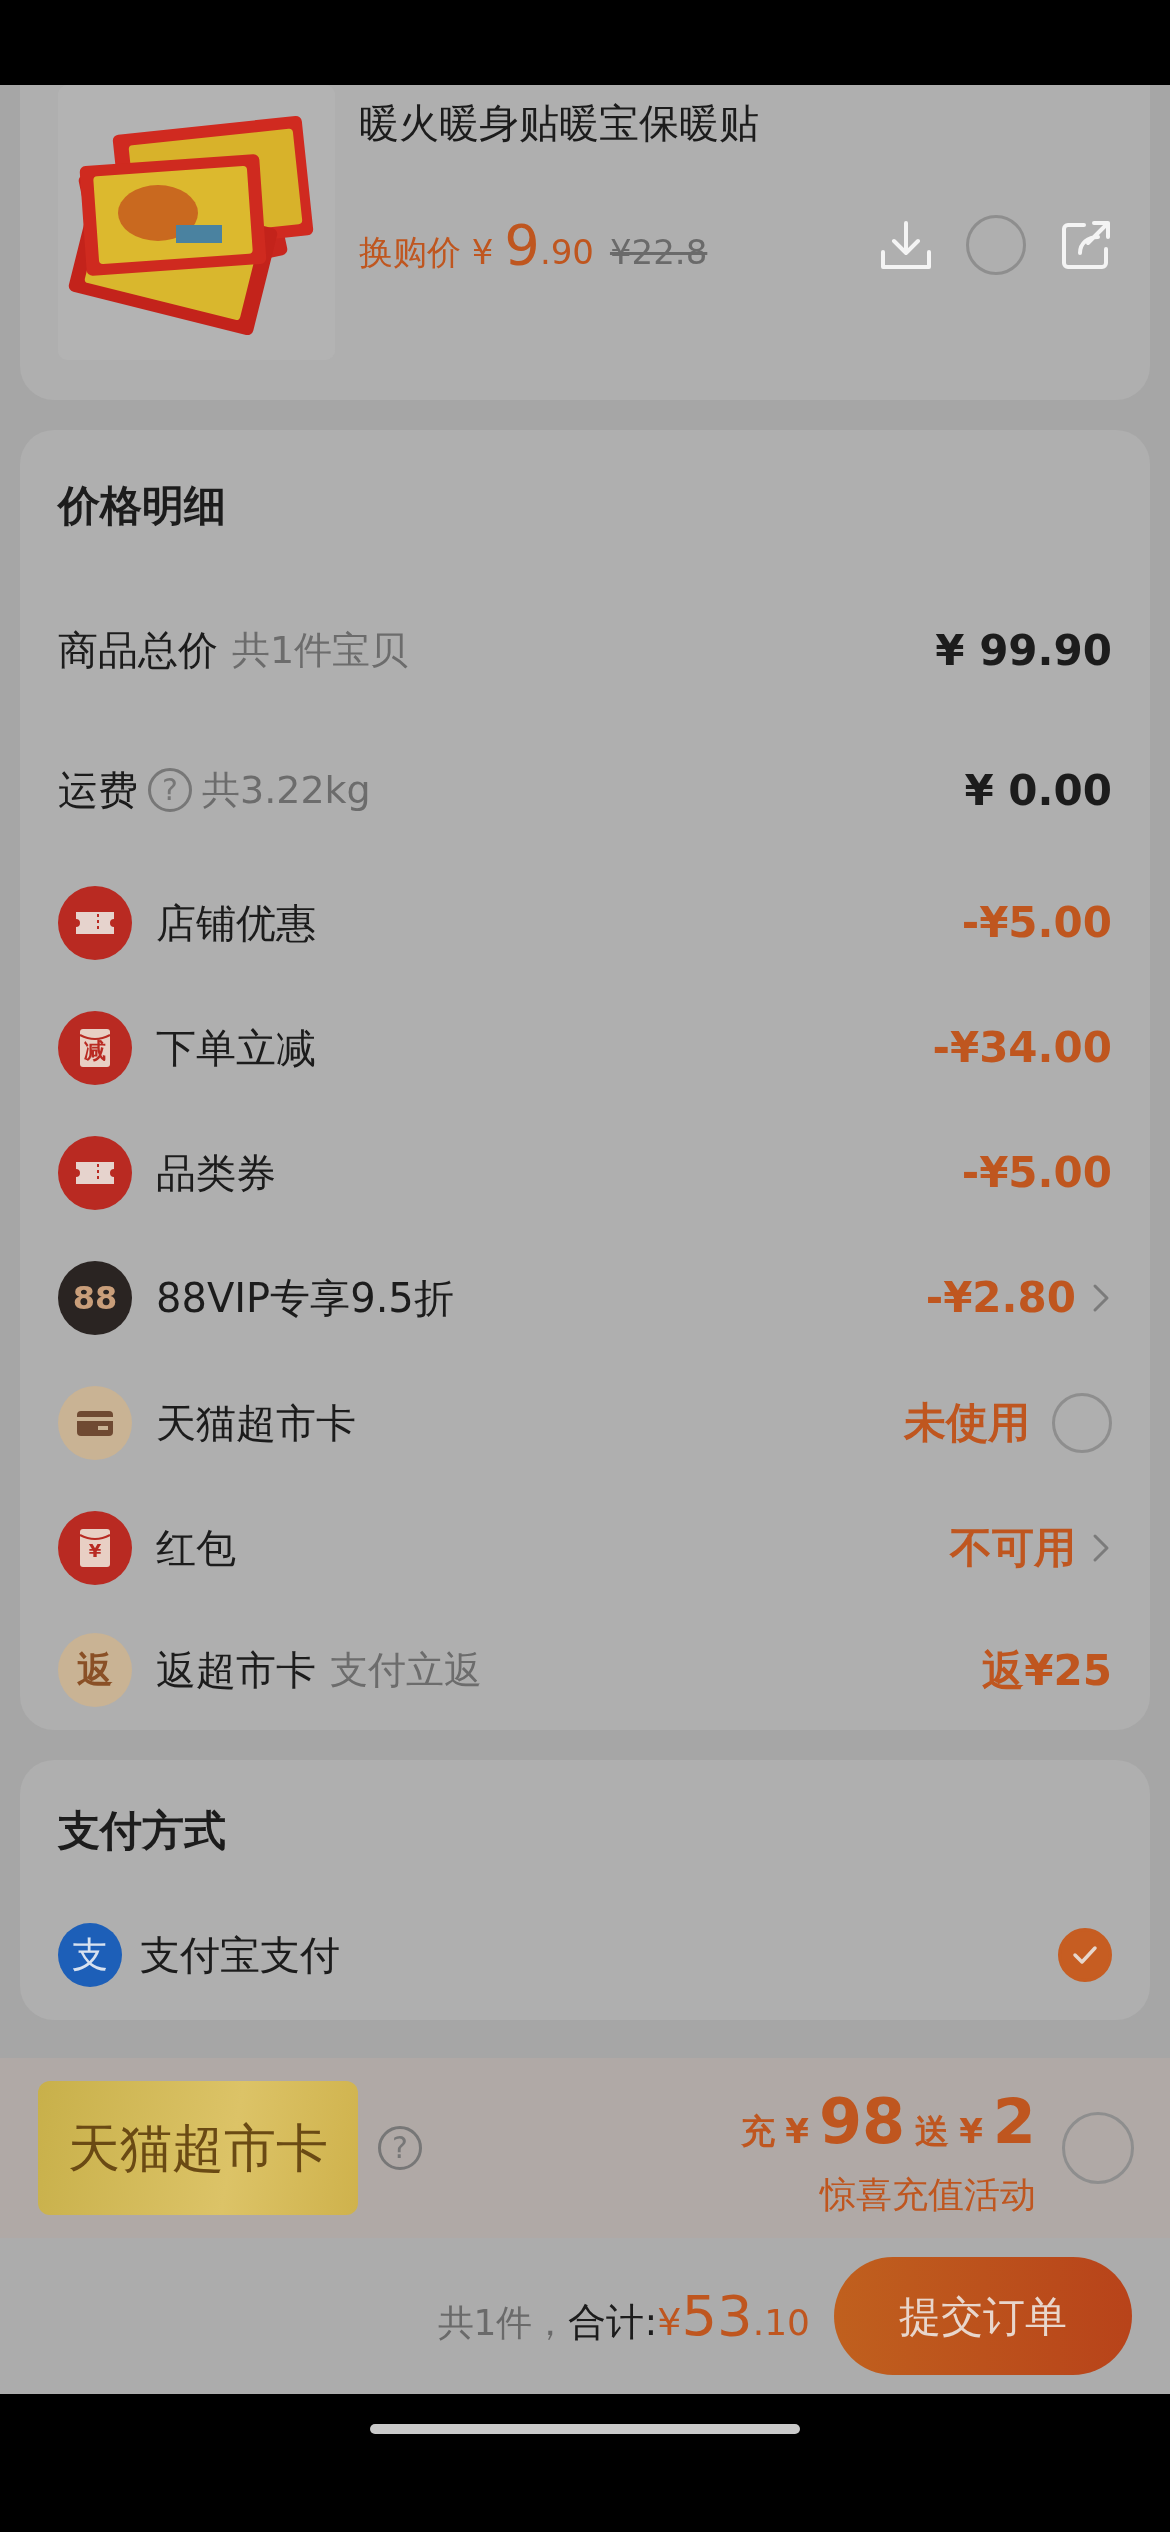  Describe the element at coordinates (95, 1051) in the screenshot. I see `icon-label: 减` at that location.